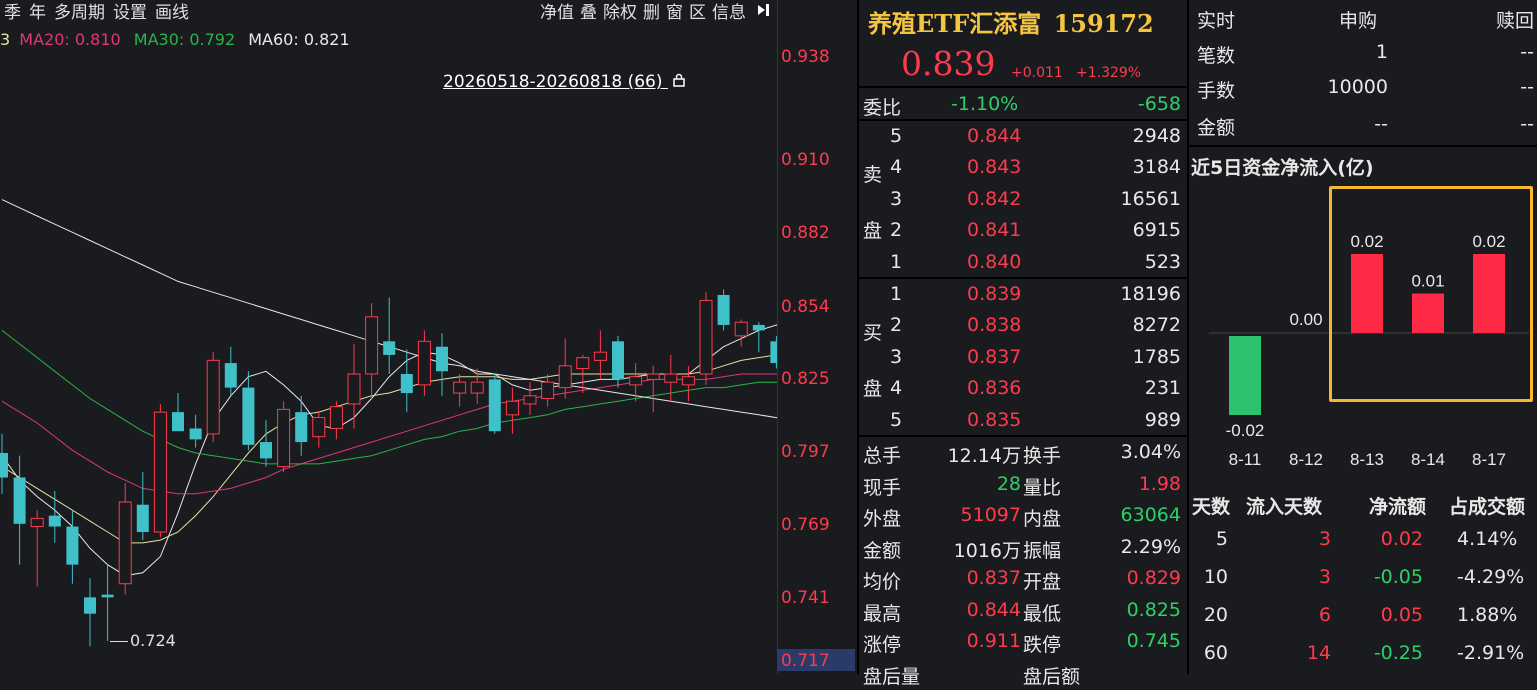  I want to click on order-ratio-pct: -1.10%, so click(985, 104).